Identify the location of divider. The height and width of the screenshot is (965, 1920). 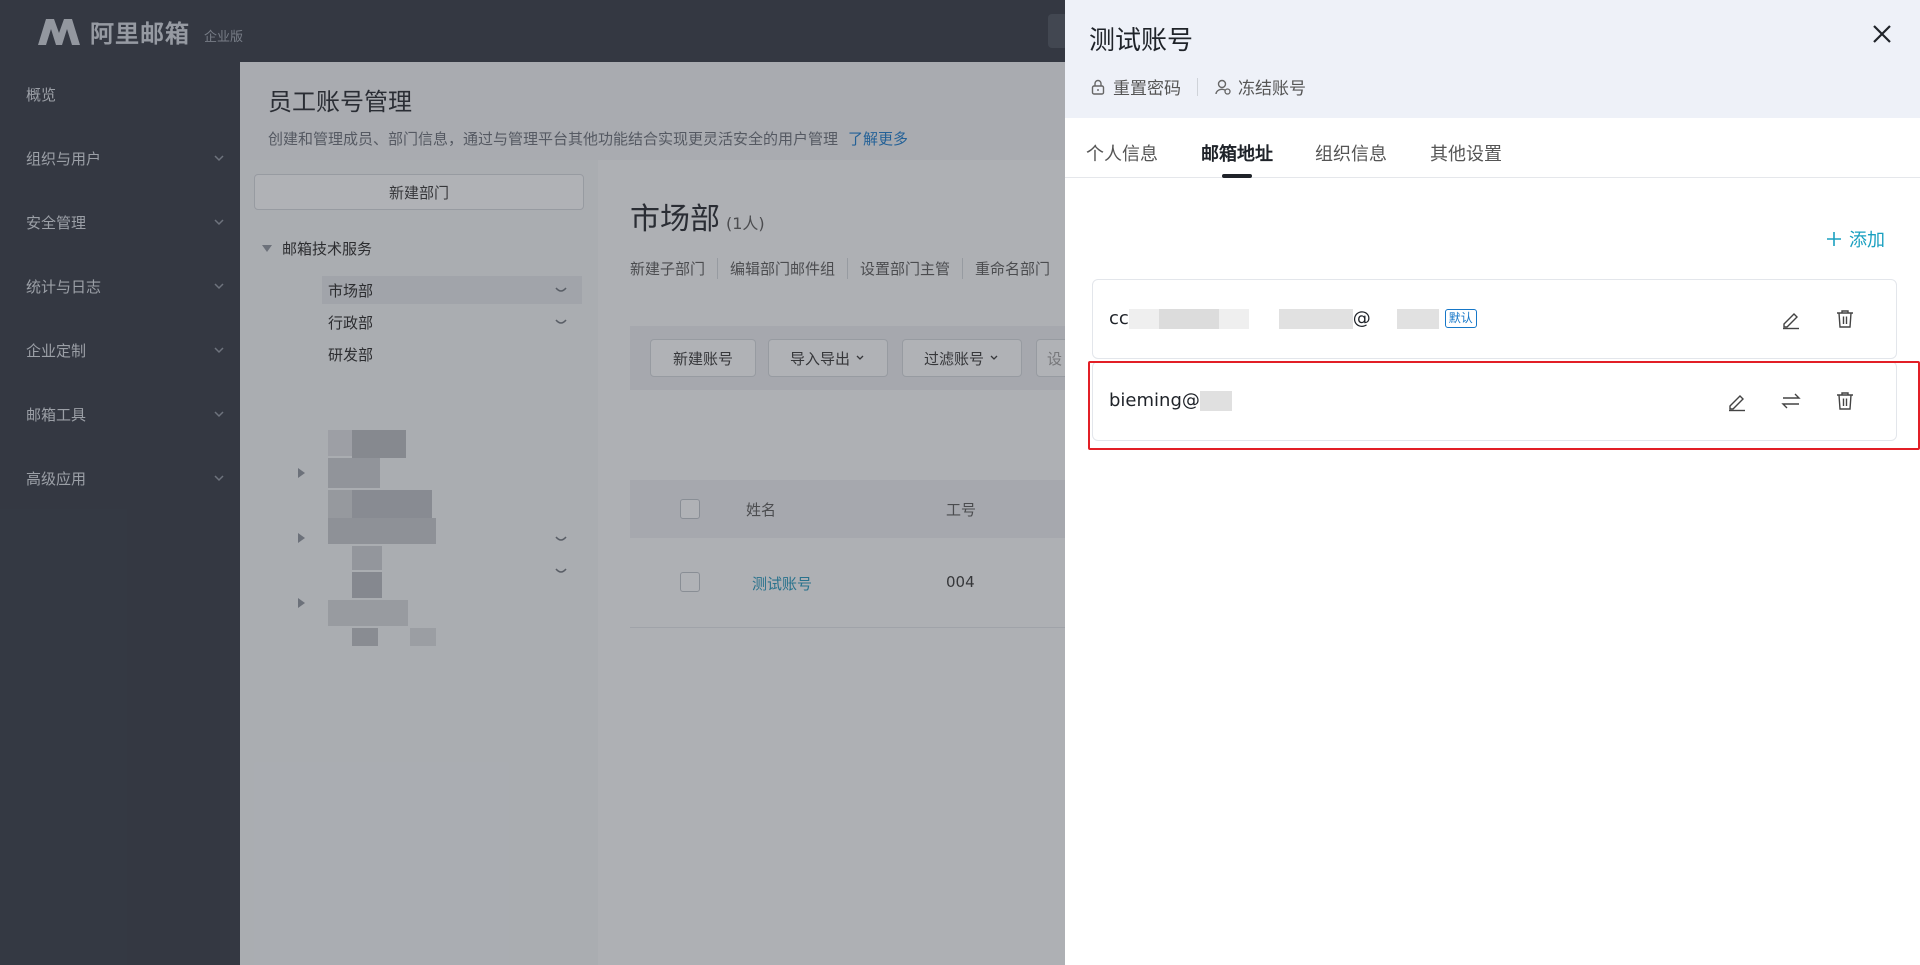
(1197, 86).